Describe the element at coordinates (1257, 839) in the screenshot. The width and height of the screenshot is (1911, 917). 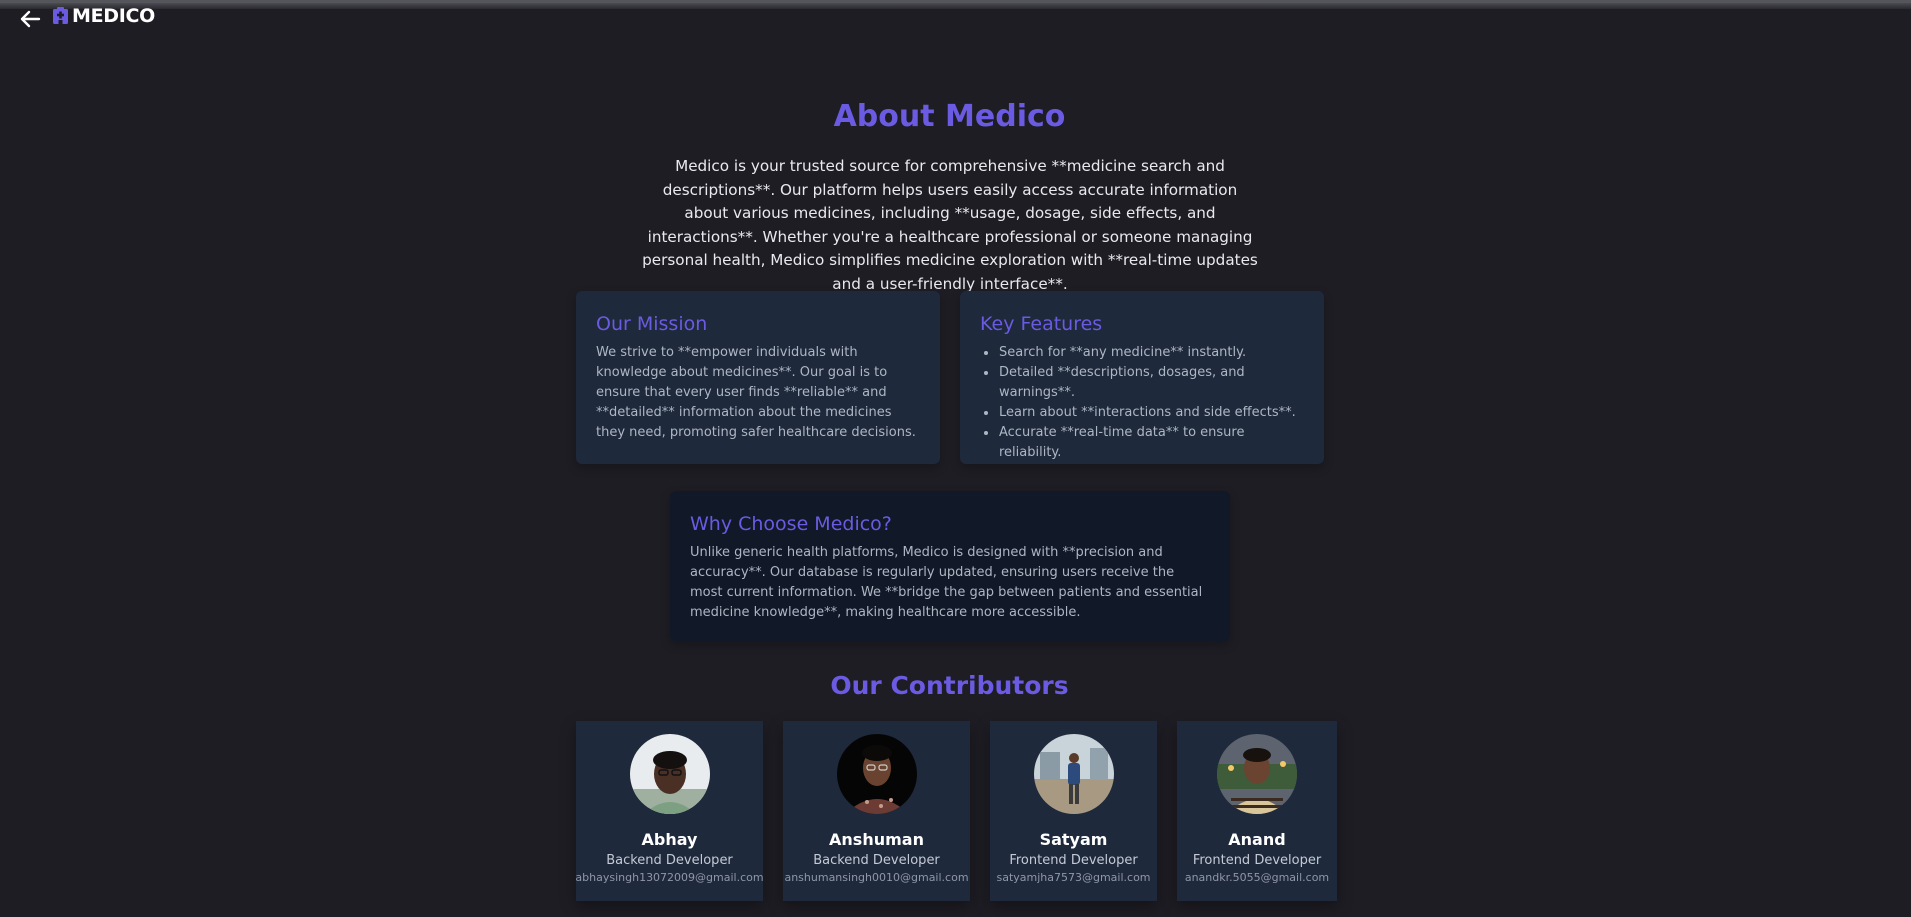
I see `contributor-name: Anand` at that location.